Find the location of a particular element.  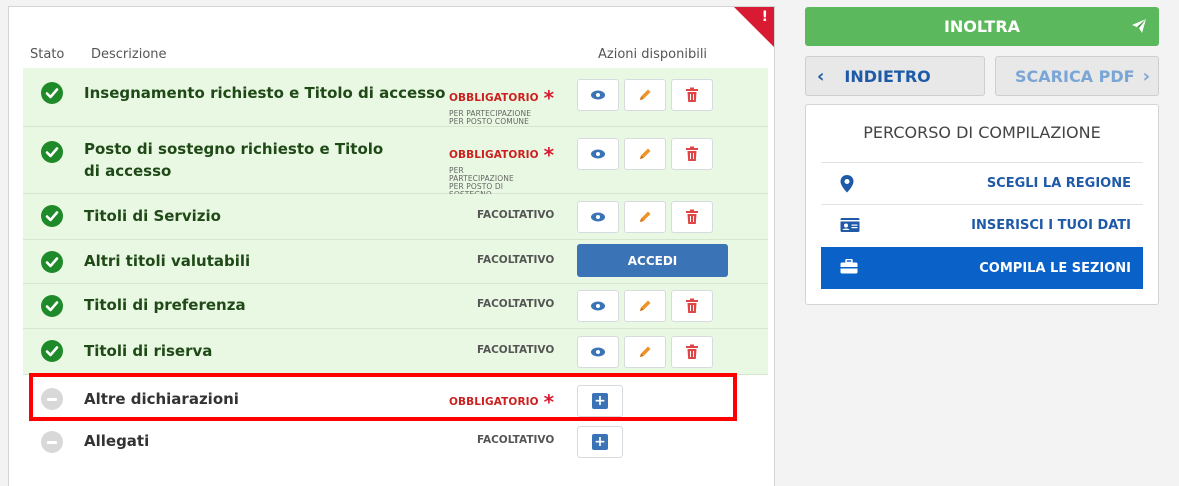

plus-icon: + is located at coordinates (600, 442).